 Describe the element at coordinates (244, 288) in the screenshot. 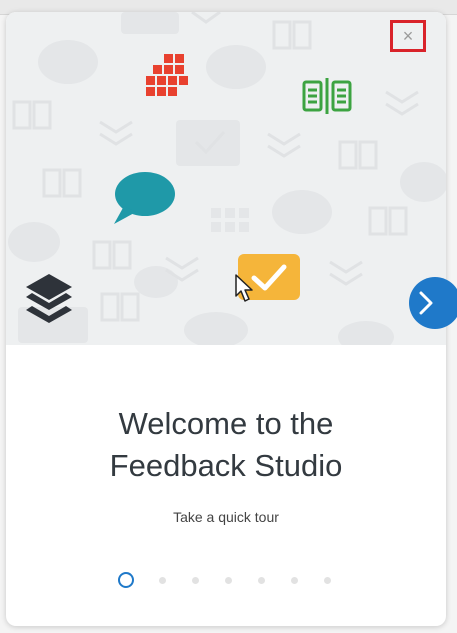

I see `mouse-cursor-icon` at that location.